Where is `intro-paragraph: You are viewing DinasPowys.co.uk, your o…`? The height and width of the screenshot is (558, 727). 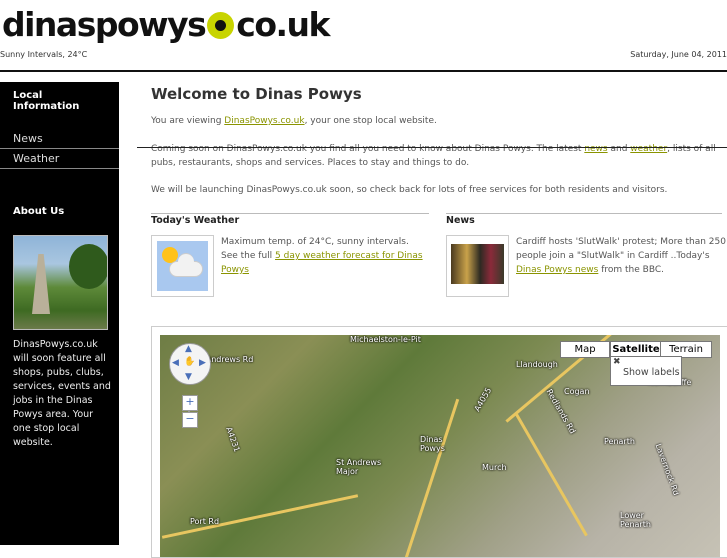
intro-paragraph: You are viewing DinasPowys.co.uk, your o… is located at coordinates (294, 122).